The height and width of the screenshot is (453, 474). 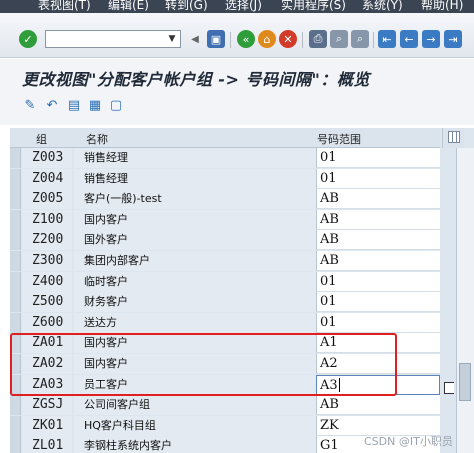 I want to click on column-header-range: 号码范围, so click(x=339, y=139).